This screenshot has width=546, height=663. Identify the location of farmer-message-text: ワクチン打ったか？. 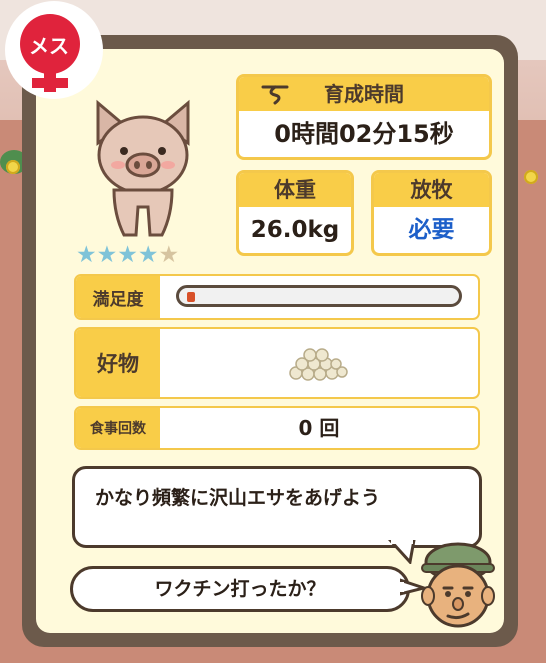
(240, 589).